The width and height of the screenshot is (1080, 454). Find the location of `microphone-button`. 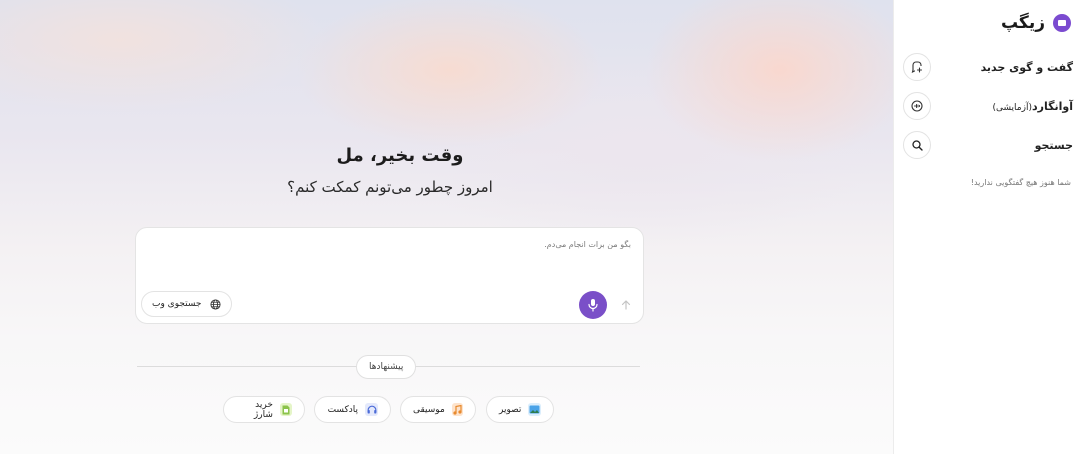

microphone-button is located at coordinates (593, 305).